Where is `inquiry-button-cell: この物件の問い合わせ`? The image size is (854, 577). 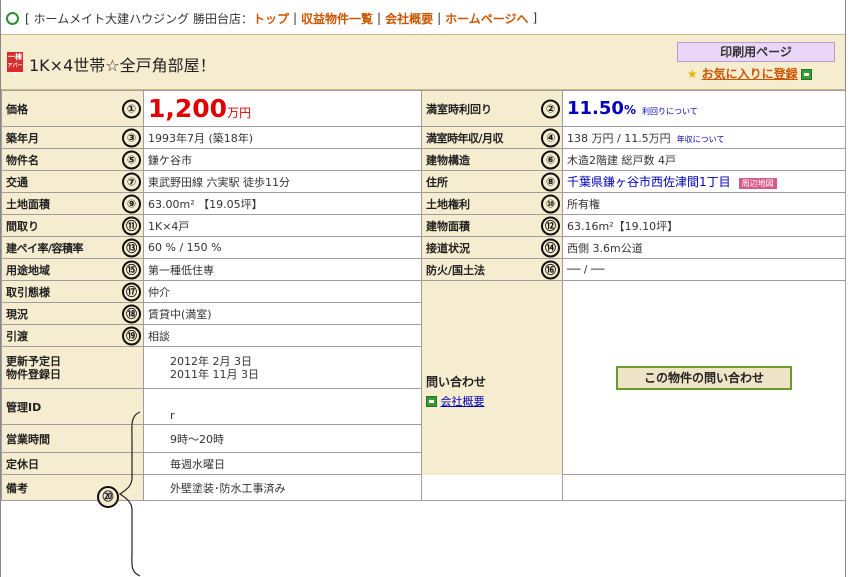 inquiry-button-cell: この物件の問い合わせ is located at coordinates (704, 377).